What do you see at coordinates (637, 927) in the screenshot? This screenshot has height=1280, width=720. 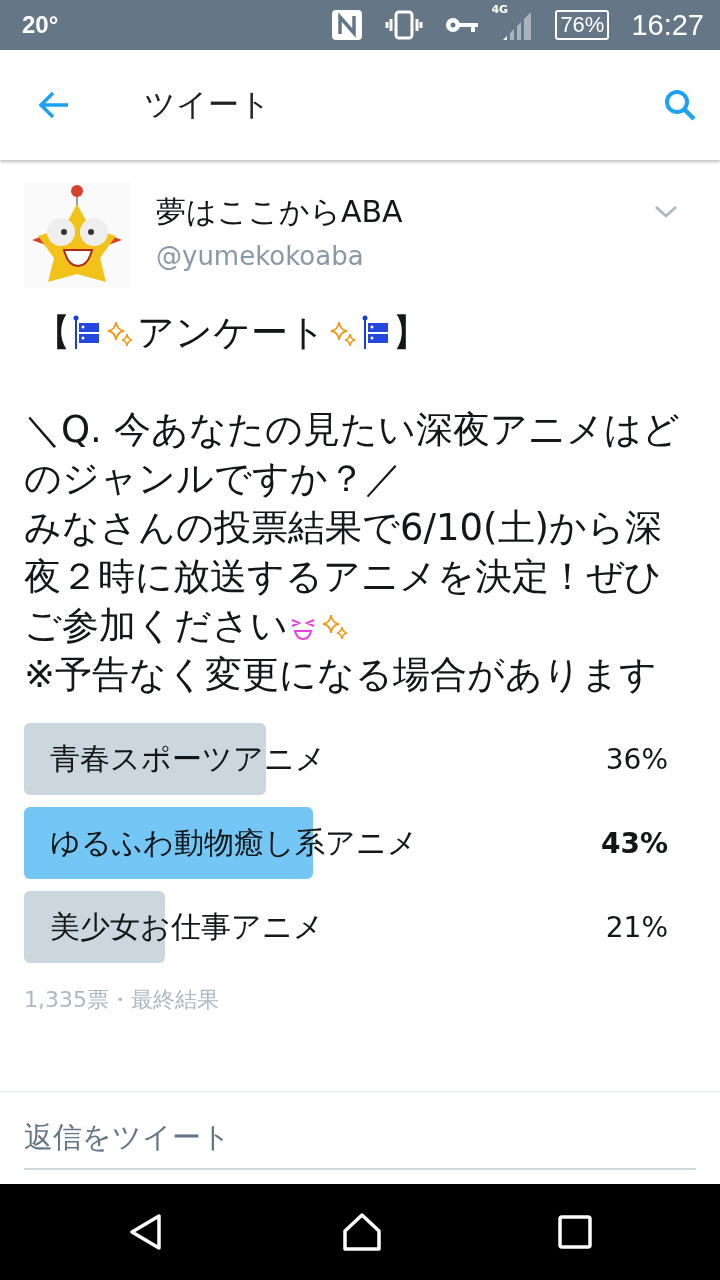 I see `poll-percentage: 21%` at bounding box center [637, 927].